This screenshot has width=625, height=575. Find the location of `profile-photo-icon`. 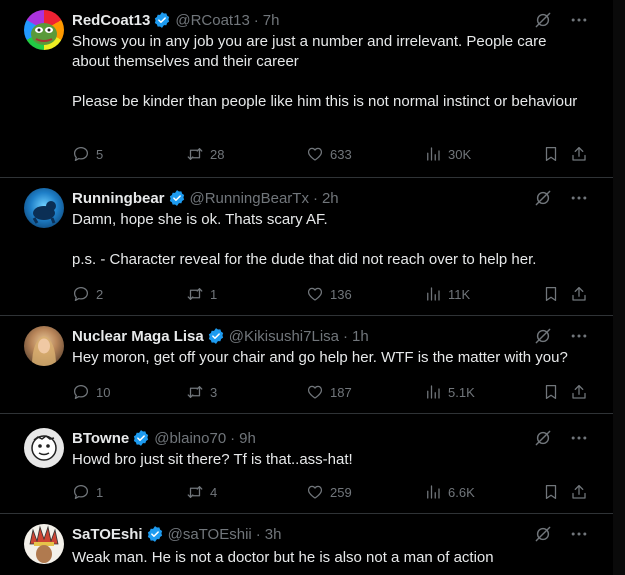

profile-photo-icon is located at coordinates (44, 351).